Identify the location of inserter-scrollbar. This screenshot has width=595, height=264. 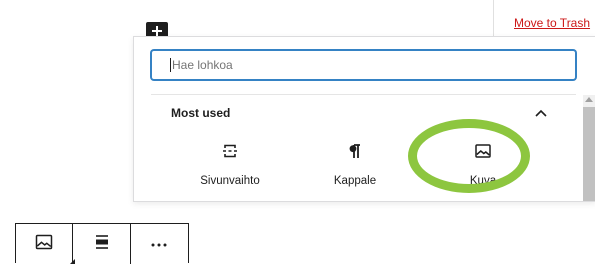
(589, 148).